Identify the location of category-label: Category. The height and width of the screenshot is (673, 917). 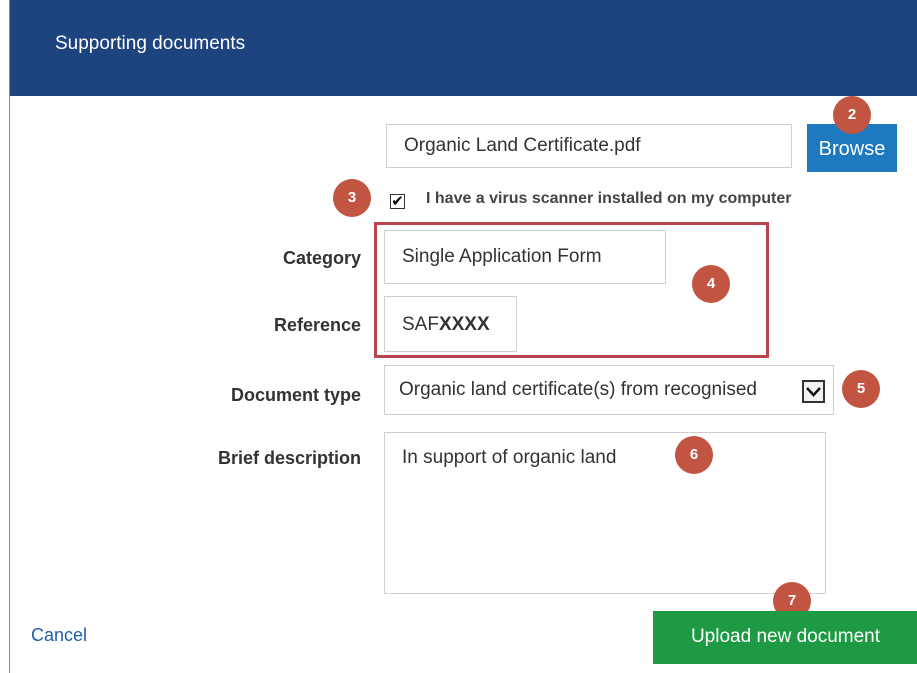
(321, 258).